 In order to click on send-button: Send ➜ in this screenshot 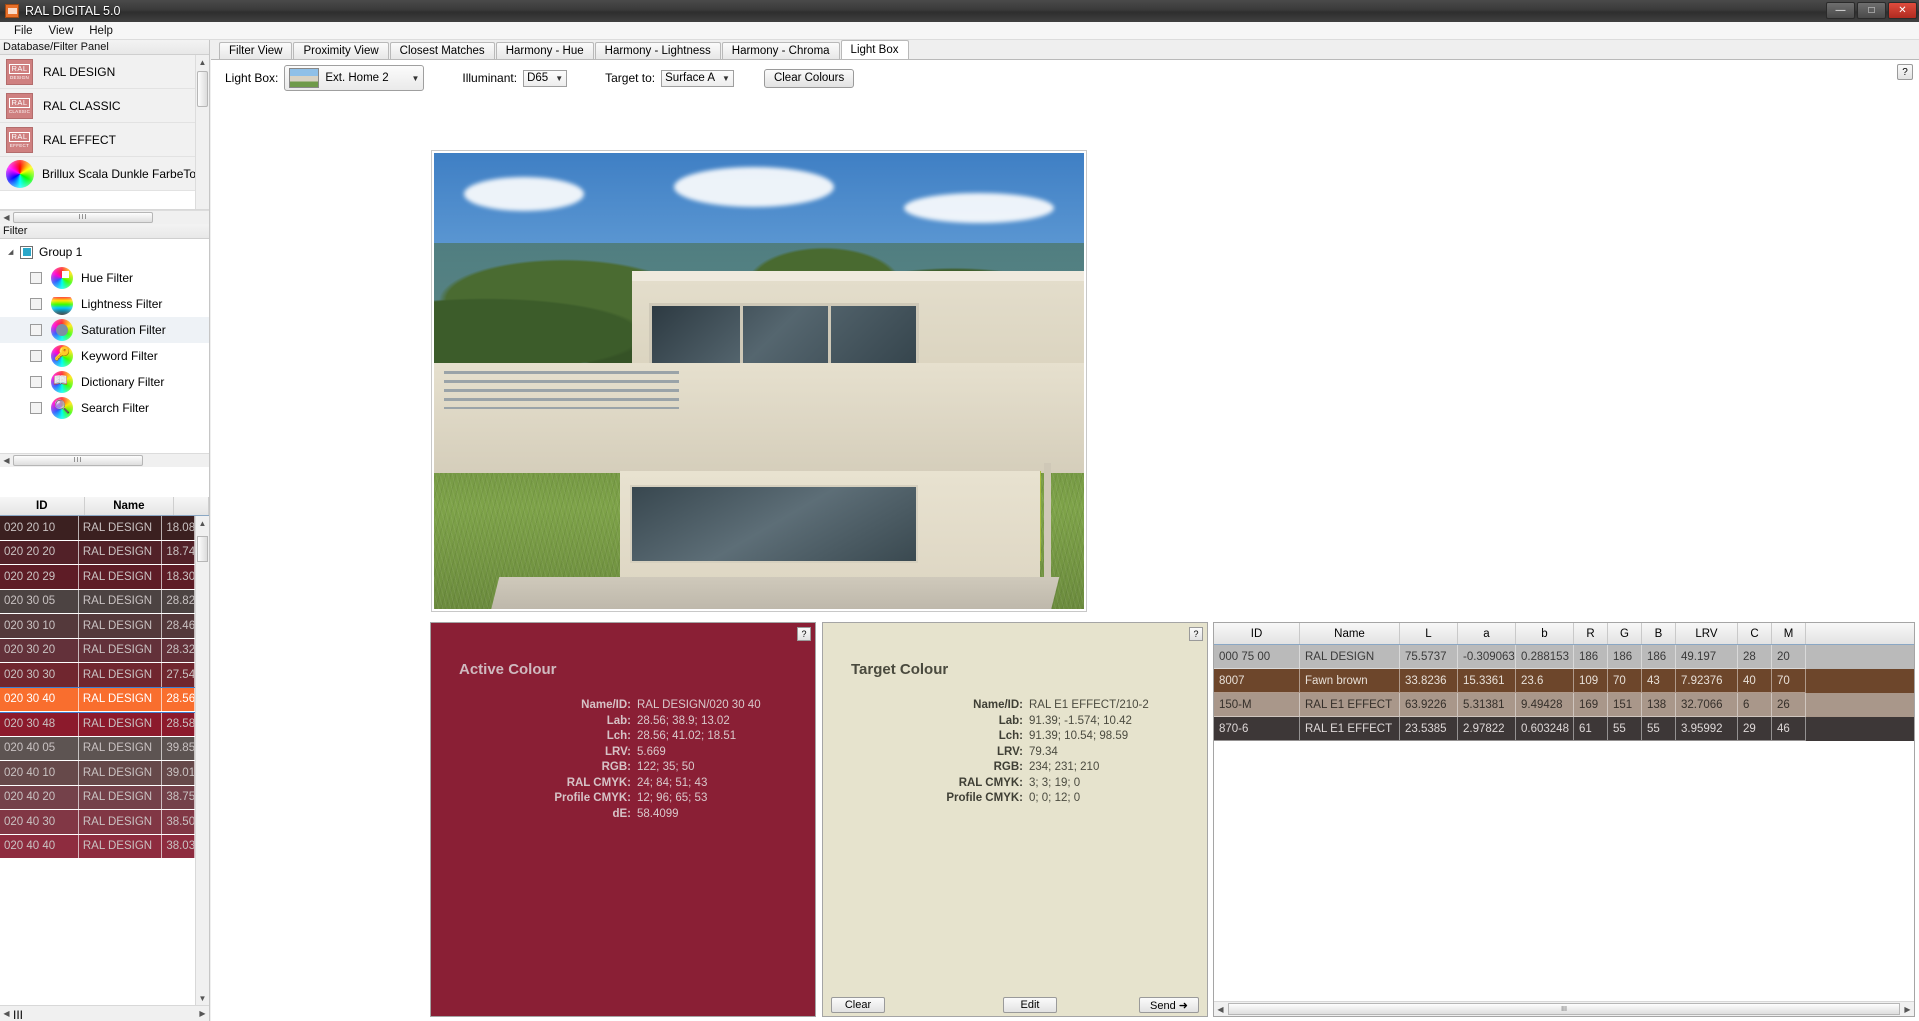, I will do `click(1169, 1005)`.